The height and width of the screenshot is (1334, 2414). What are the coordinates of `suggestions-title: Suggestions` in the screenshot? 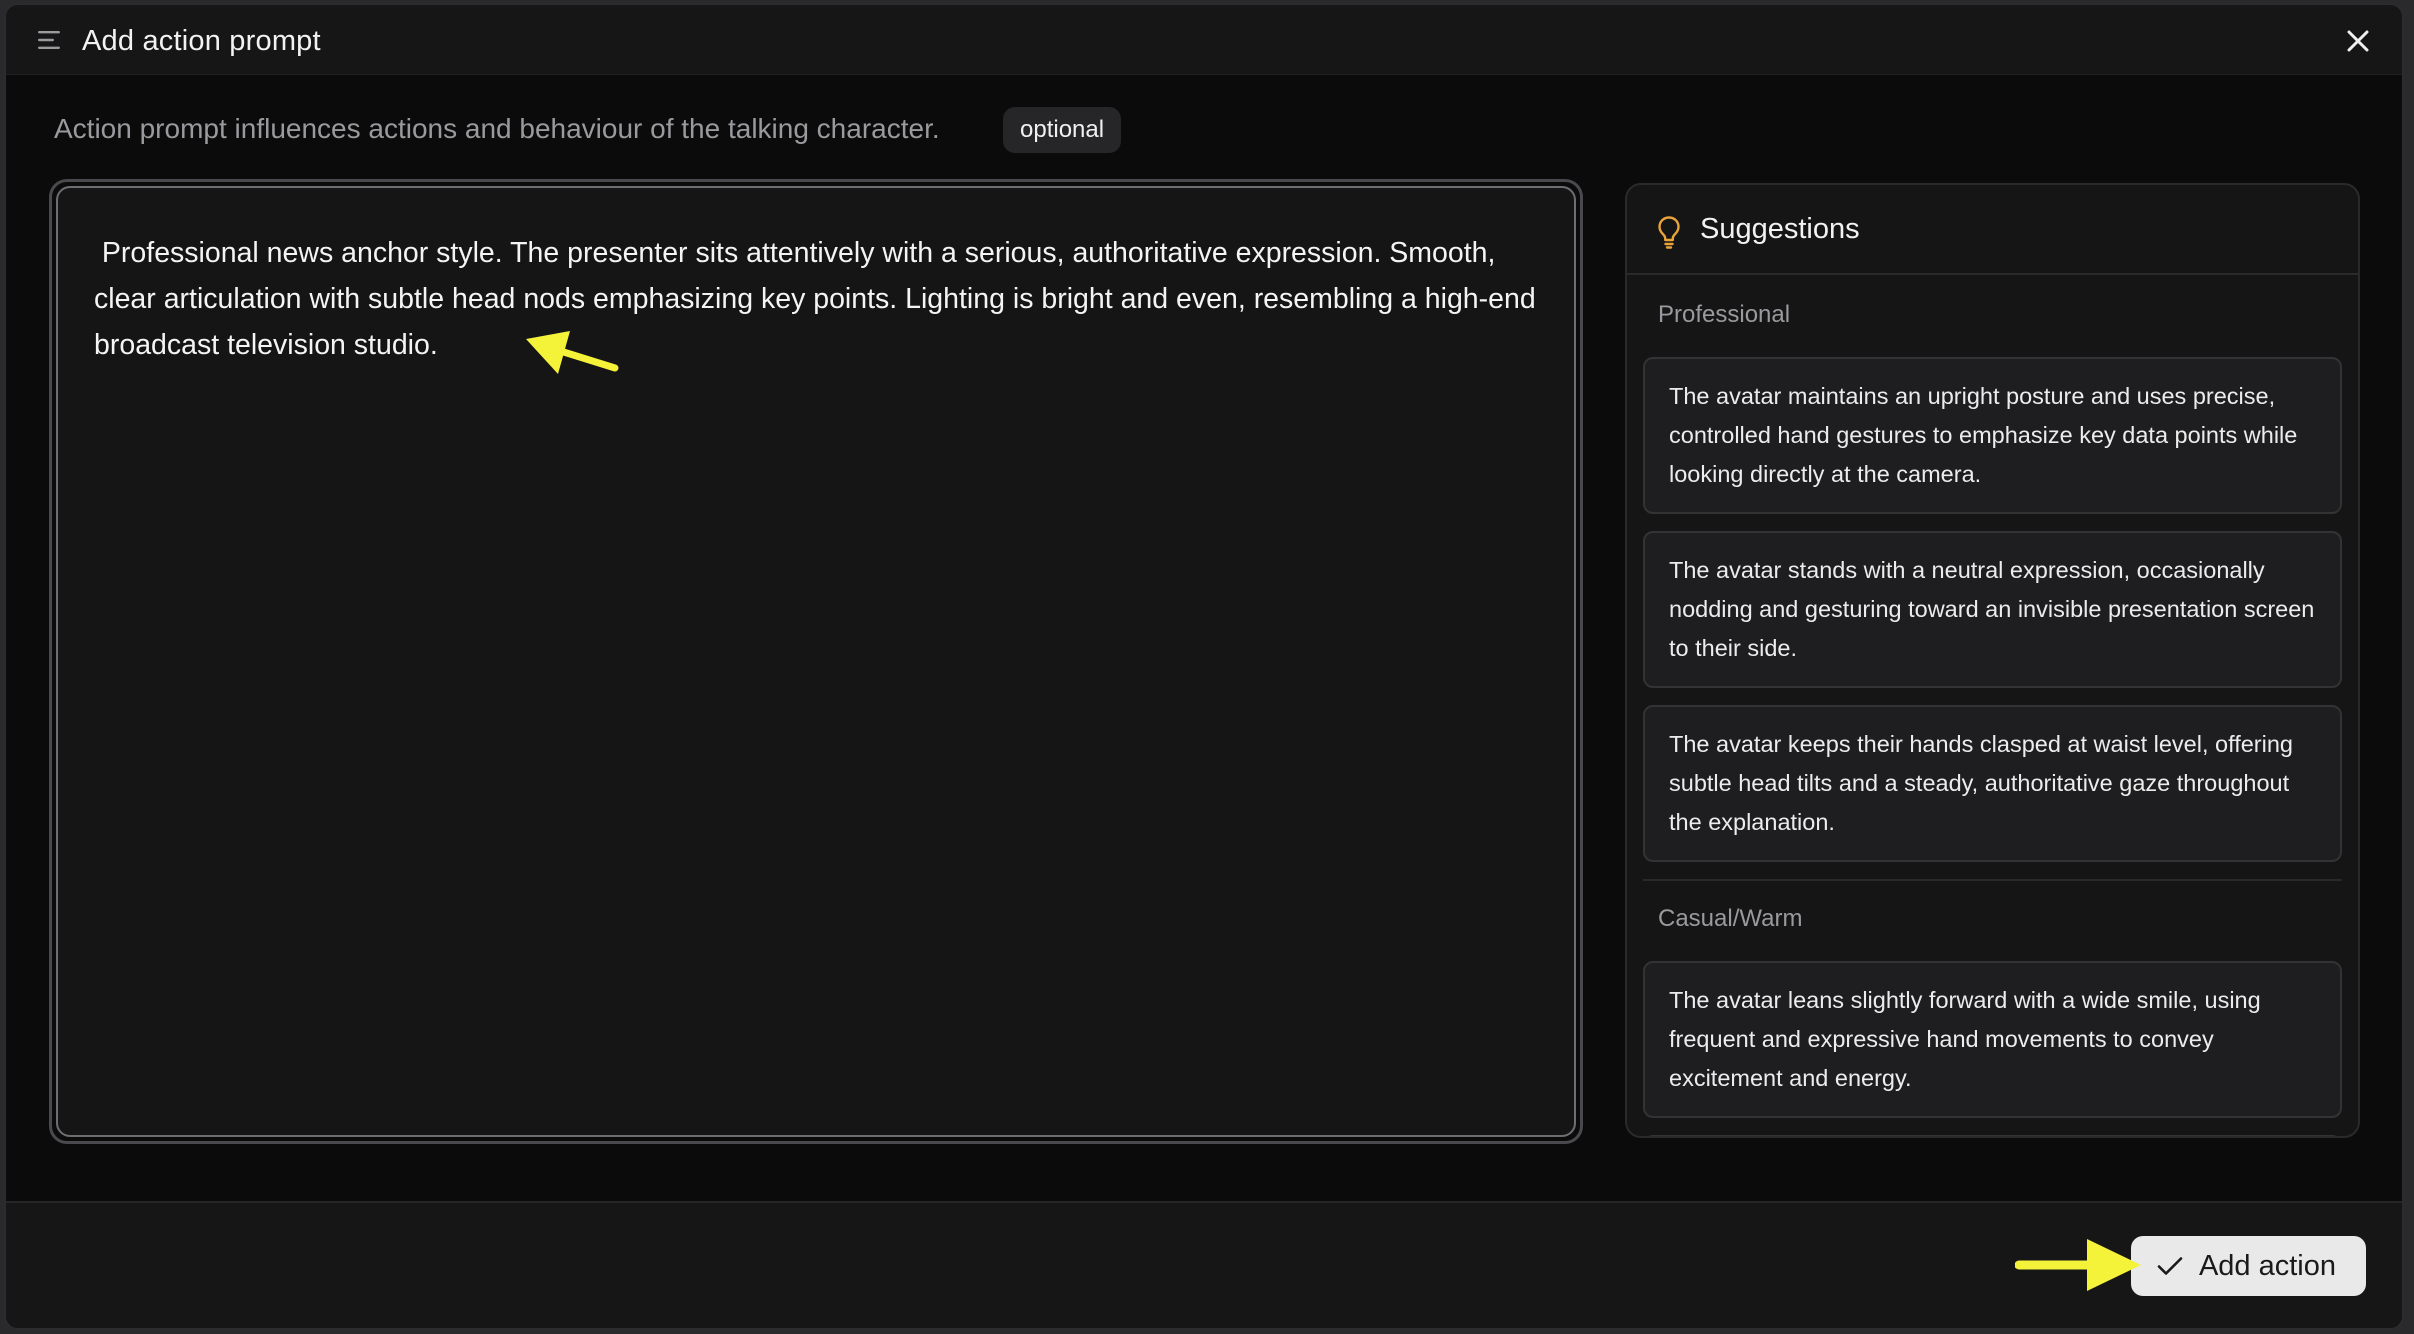 It's located at (1780, 229).